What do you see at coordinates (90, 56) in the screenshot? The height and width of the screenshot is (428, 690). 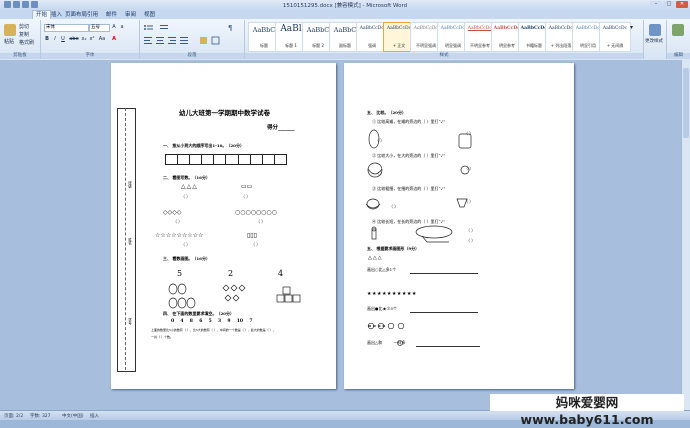 I see `font-group-label: 字体` at bounding box center [90, 56].